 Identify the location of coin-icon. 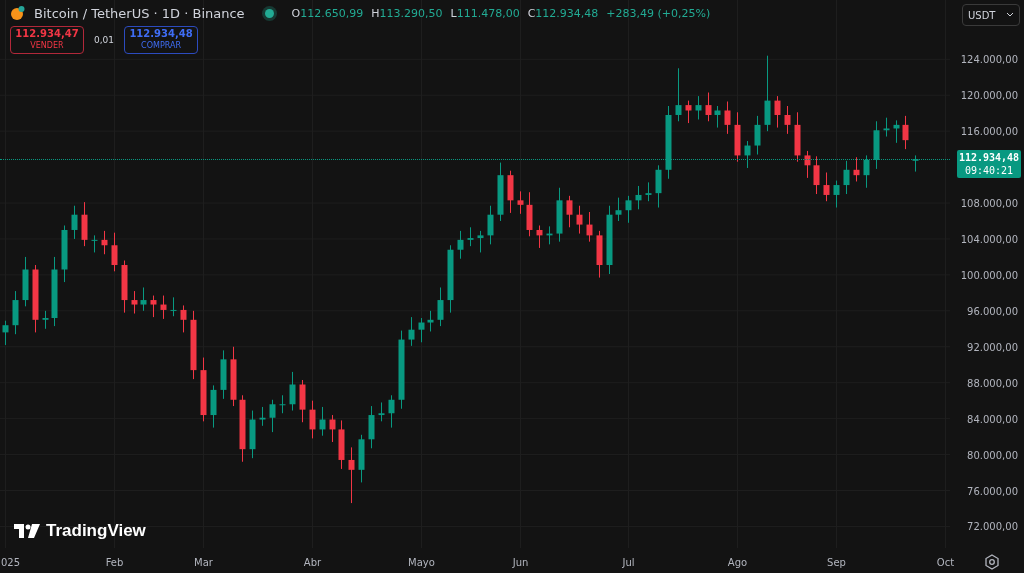
(18, 13).